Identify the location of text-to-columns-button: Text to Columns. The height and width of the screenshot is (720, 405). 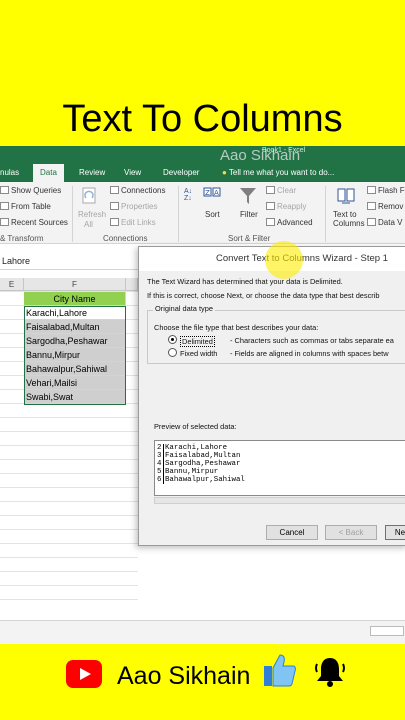
(349, 219).